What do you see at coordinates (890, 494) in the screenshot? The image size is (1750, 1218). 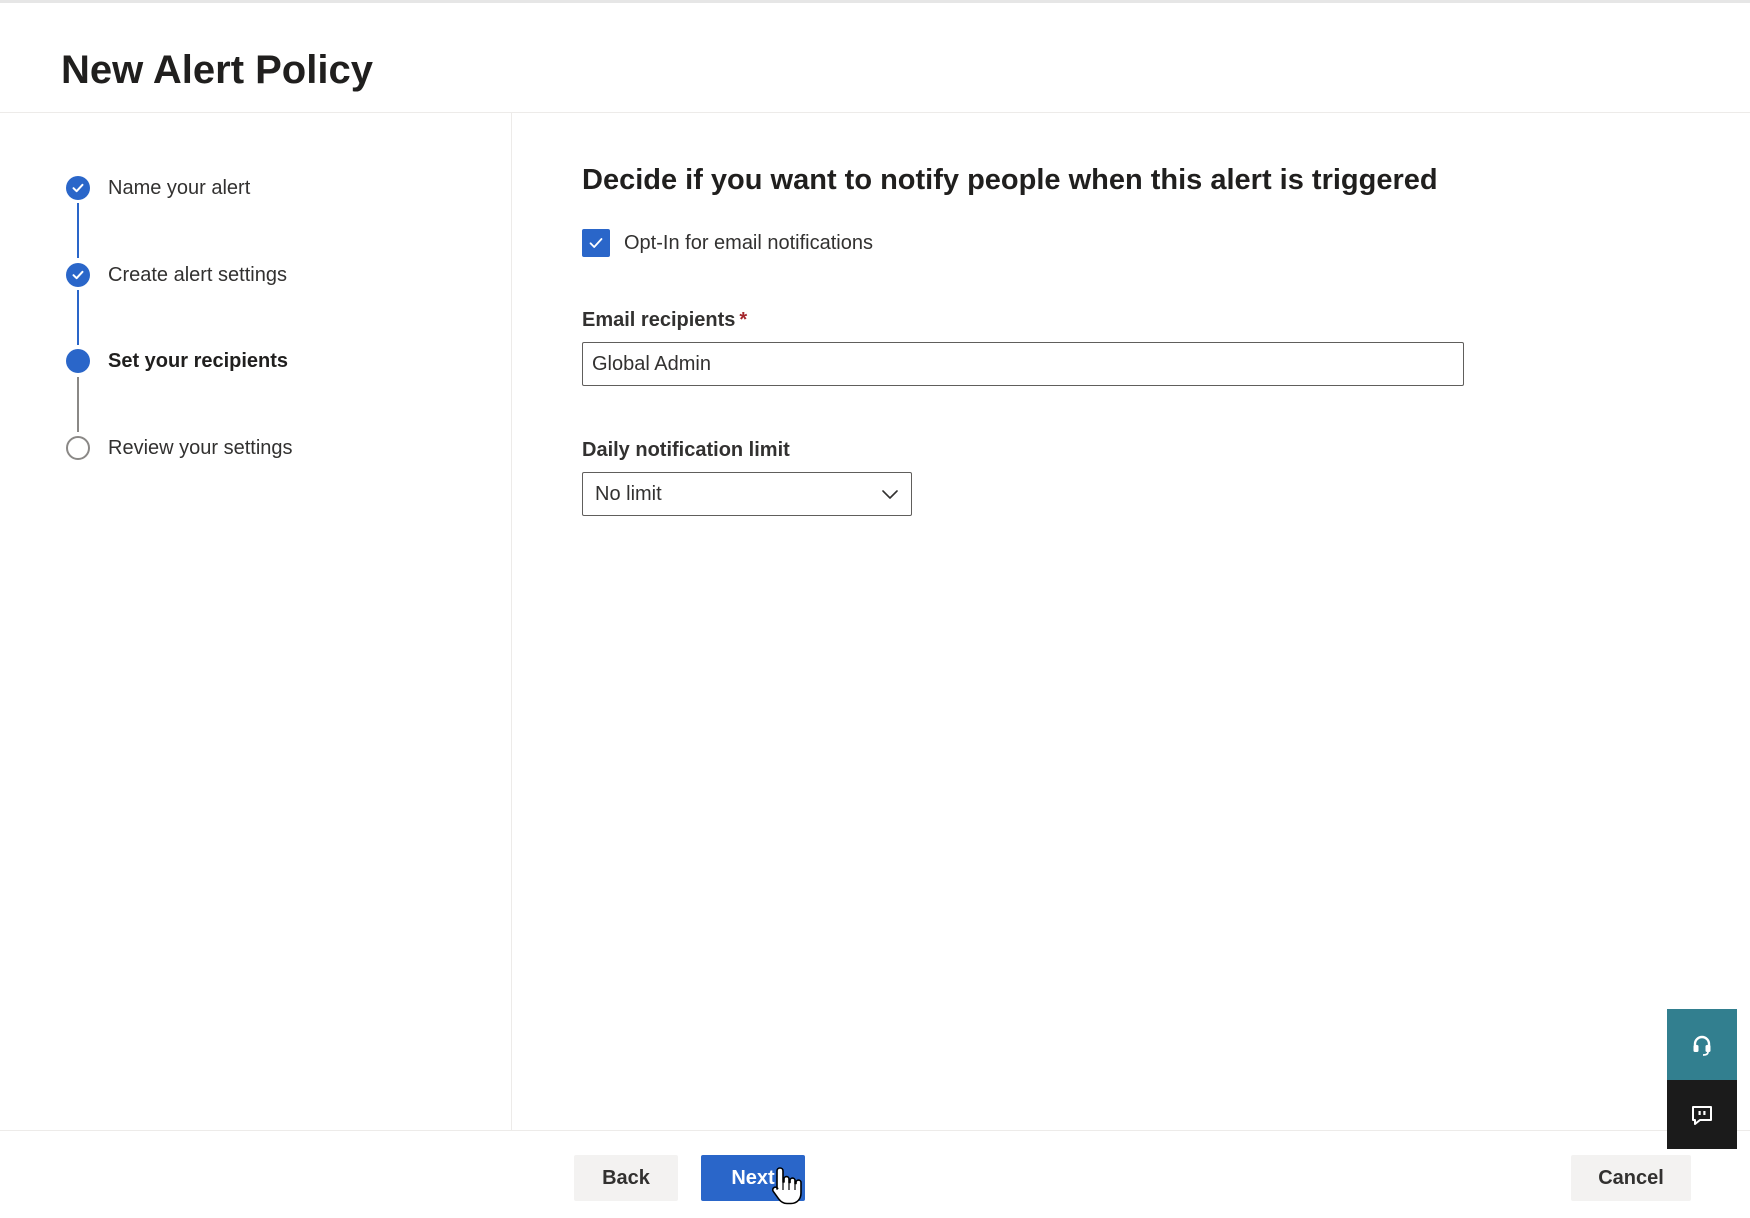 I see `chevron-down-icon` at bounding box center [890, 494].